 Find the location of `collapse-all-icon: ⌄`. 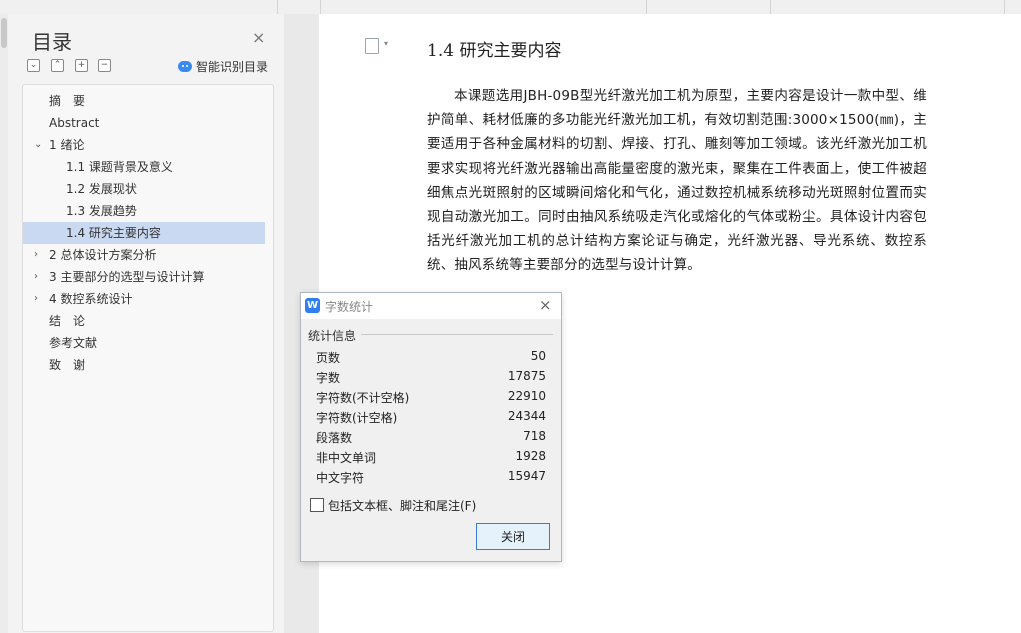

collapse-all-icon: ⌄ is located at coordinates (33, 65).